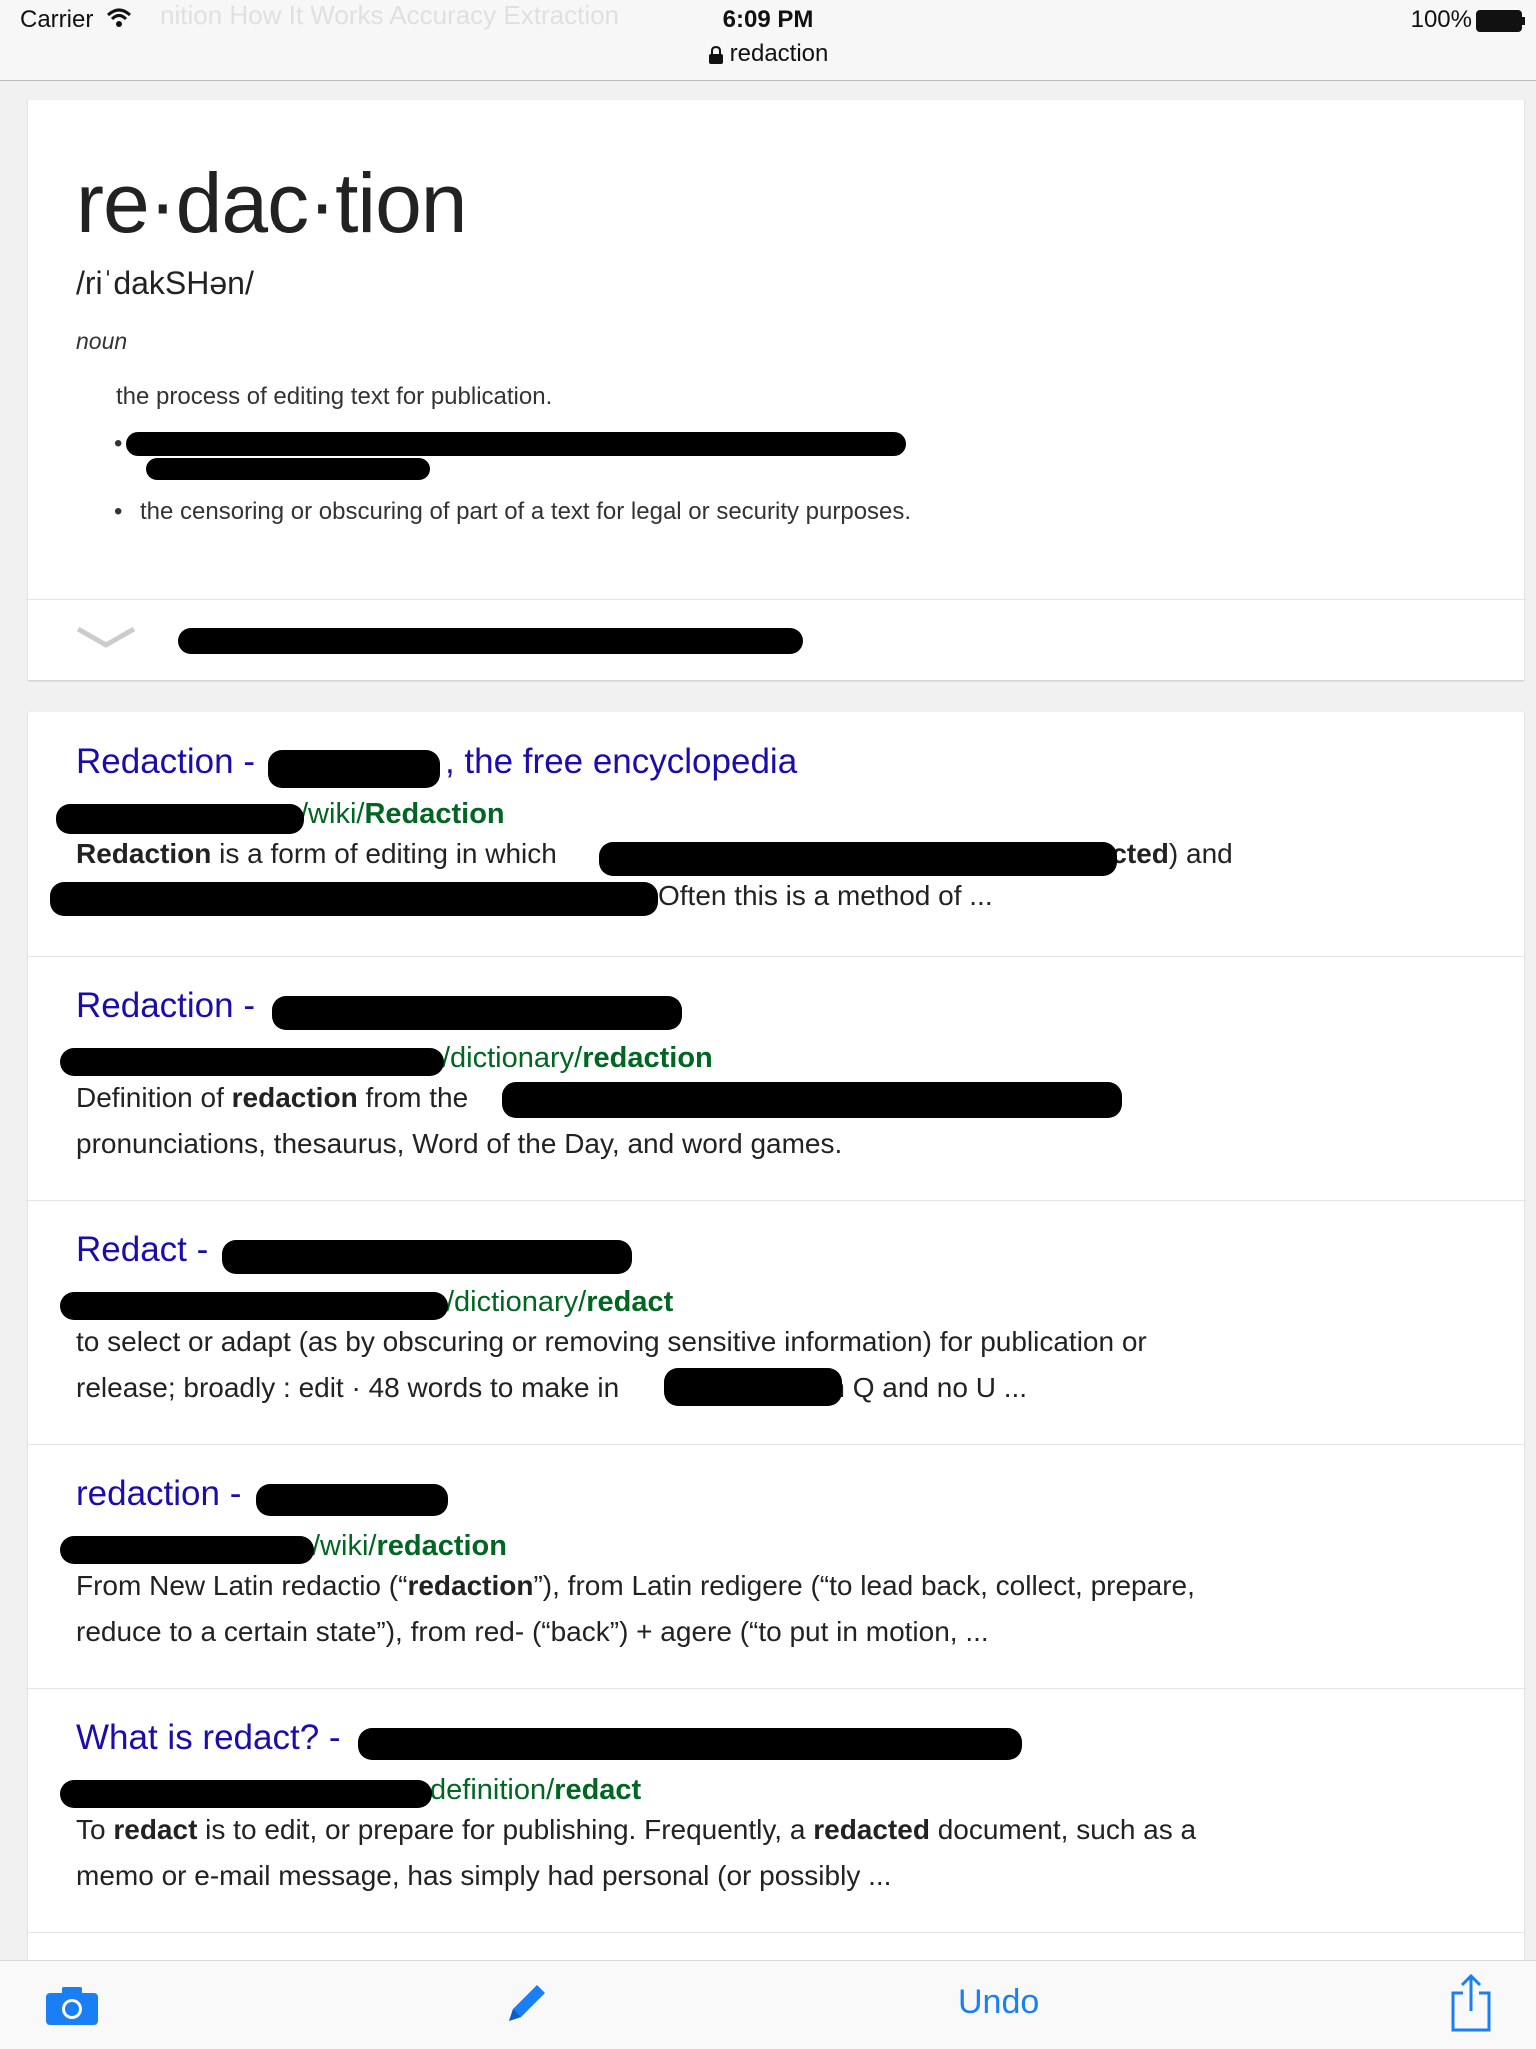 The height and width of the screenshot is (2049, 1536). What do you see at coordinates (158, 1494) in the screenshot?
I see `result-title-link: redaction -` at bounding box center [158, 1494].